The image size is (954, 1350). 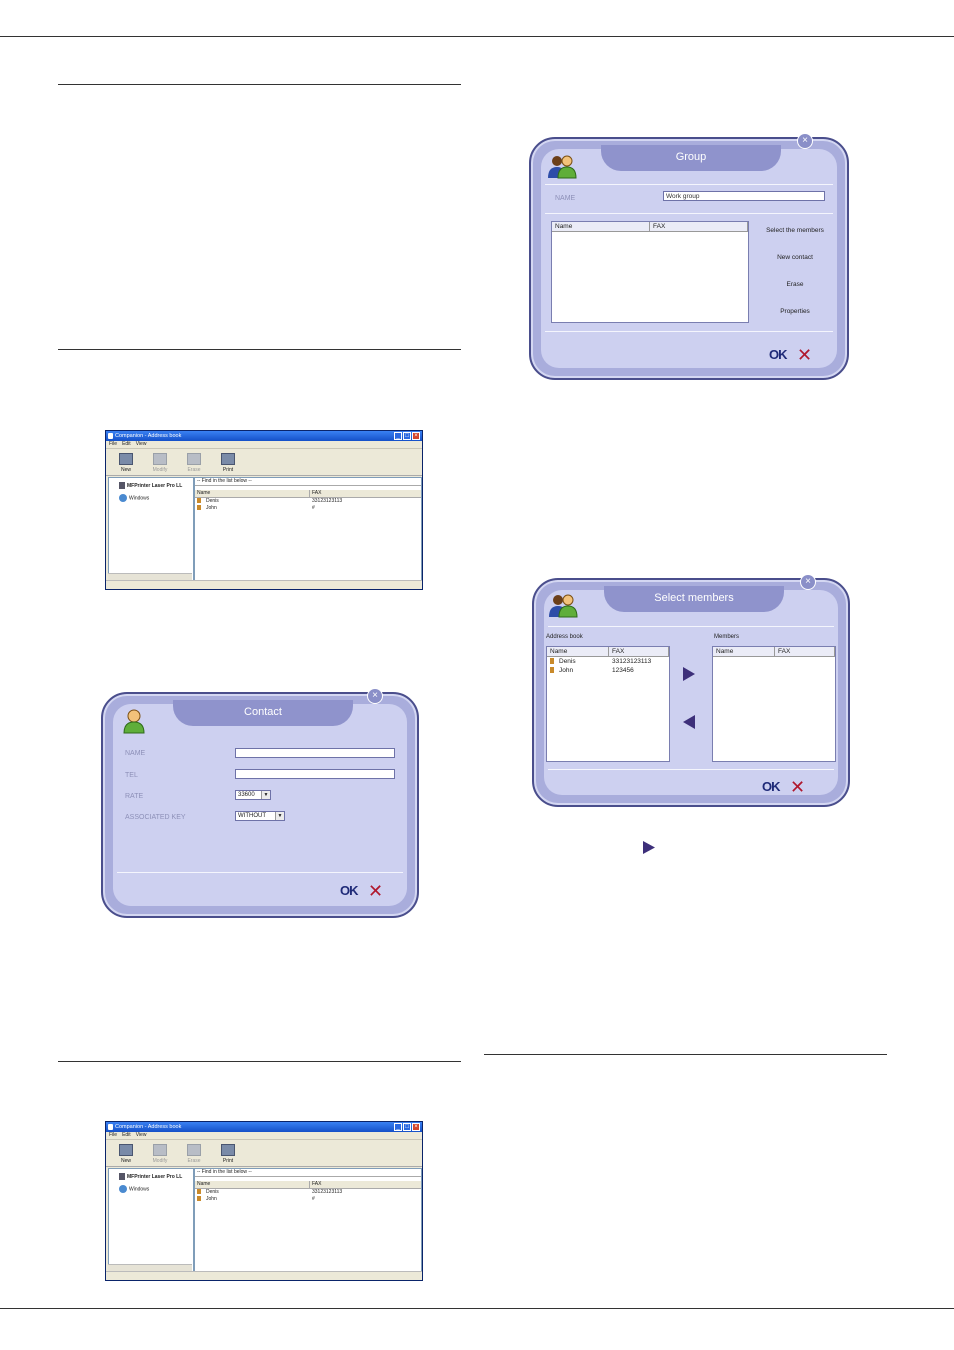 What do you see at coordinates (315, 774) in the screenshot?
I see `tel-field` at bounding box center [315, 774].